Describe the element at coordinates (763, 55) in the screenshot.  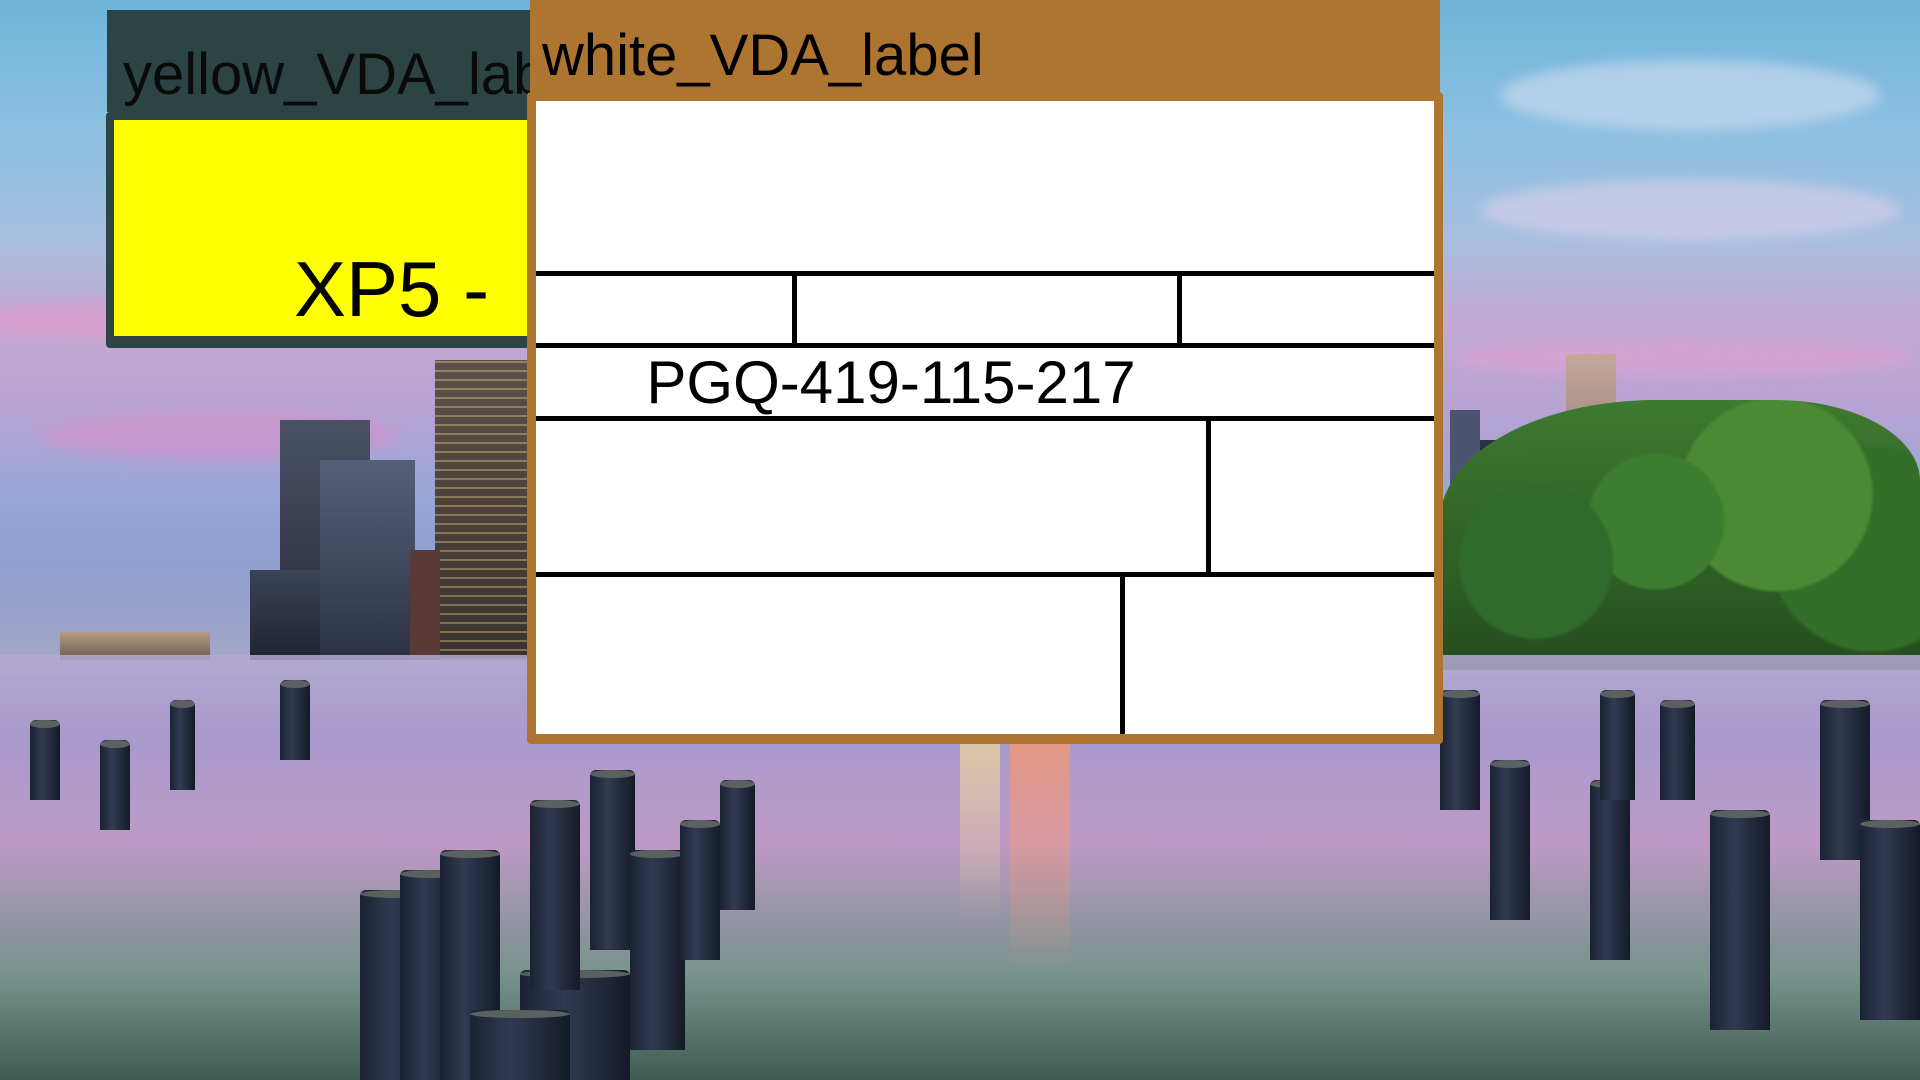
I see `window-title: white_VDA_label` at that location.